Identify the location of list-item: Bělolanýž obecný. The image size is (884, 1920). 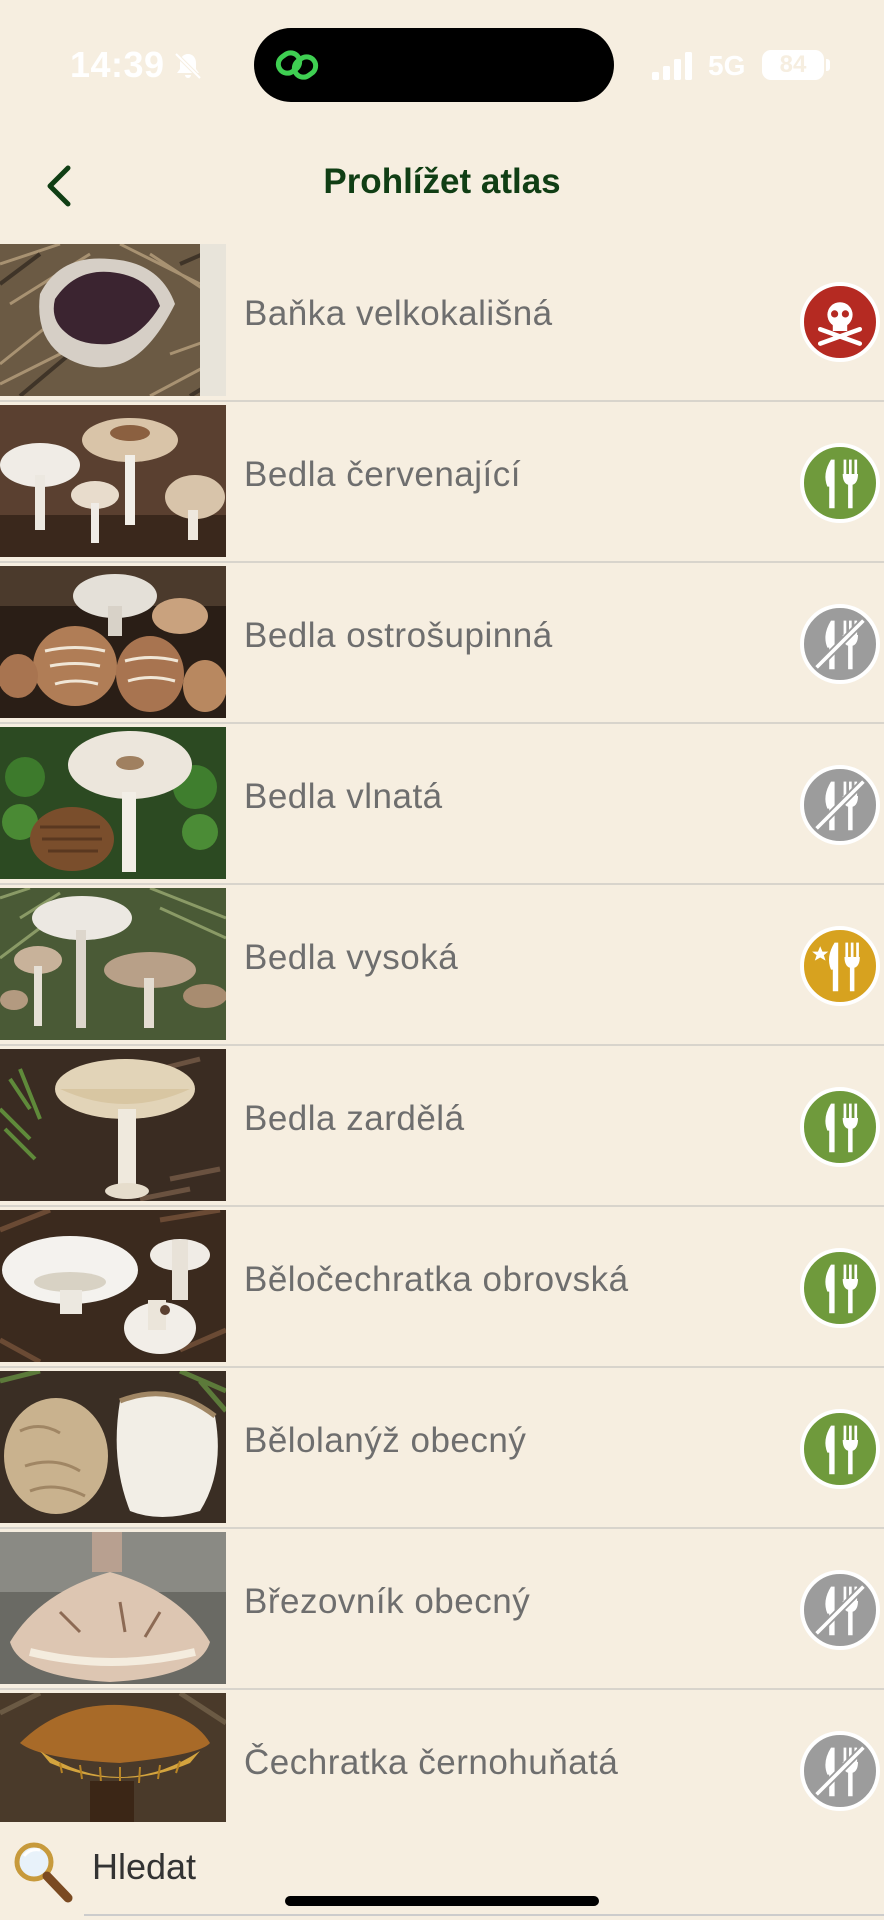
(442, 1451).